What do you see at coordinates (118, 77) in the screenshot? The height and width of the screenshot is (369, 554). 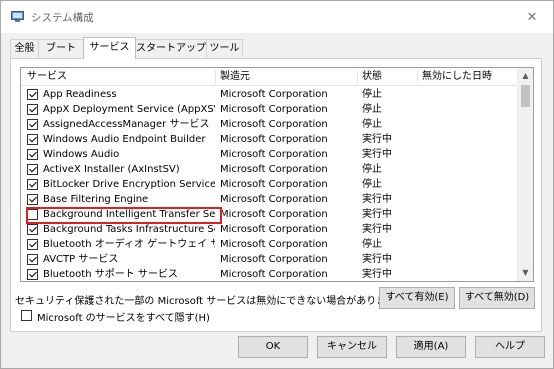 I see `column-header-service: サービス` at bounding box center [118, 77].